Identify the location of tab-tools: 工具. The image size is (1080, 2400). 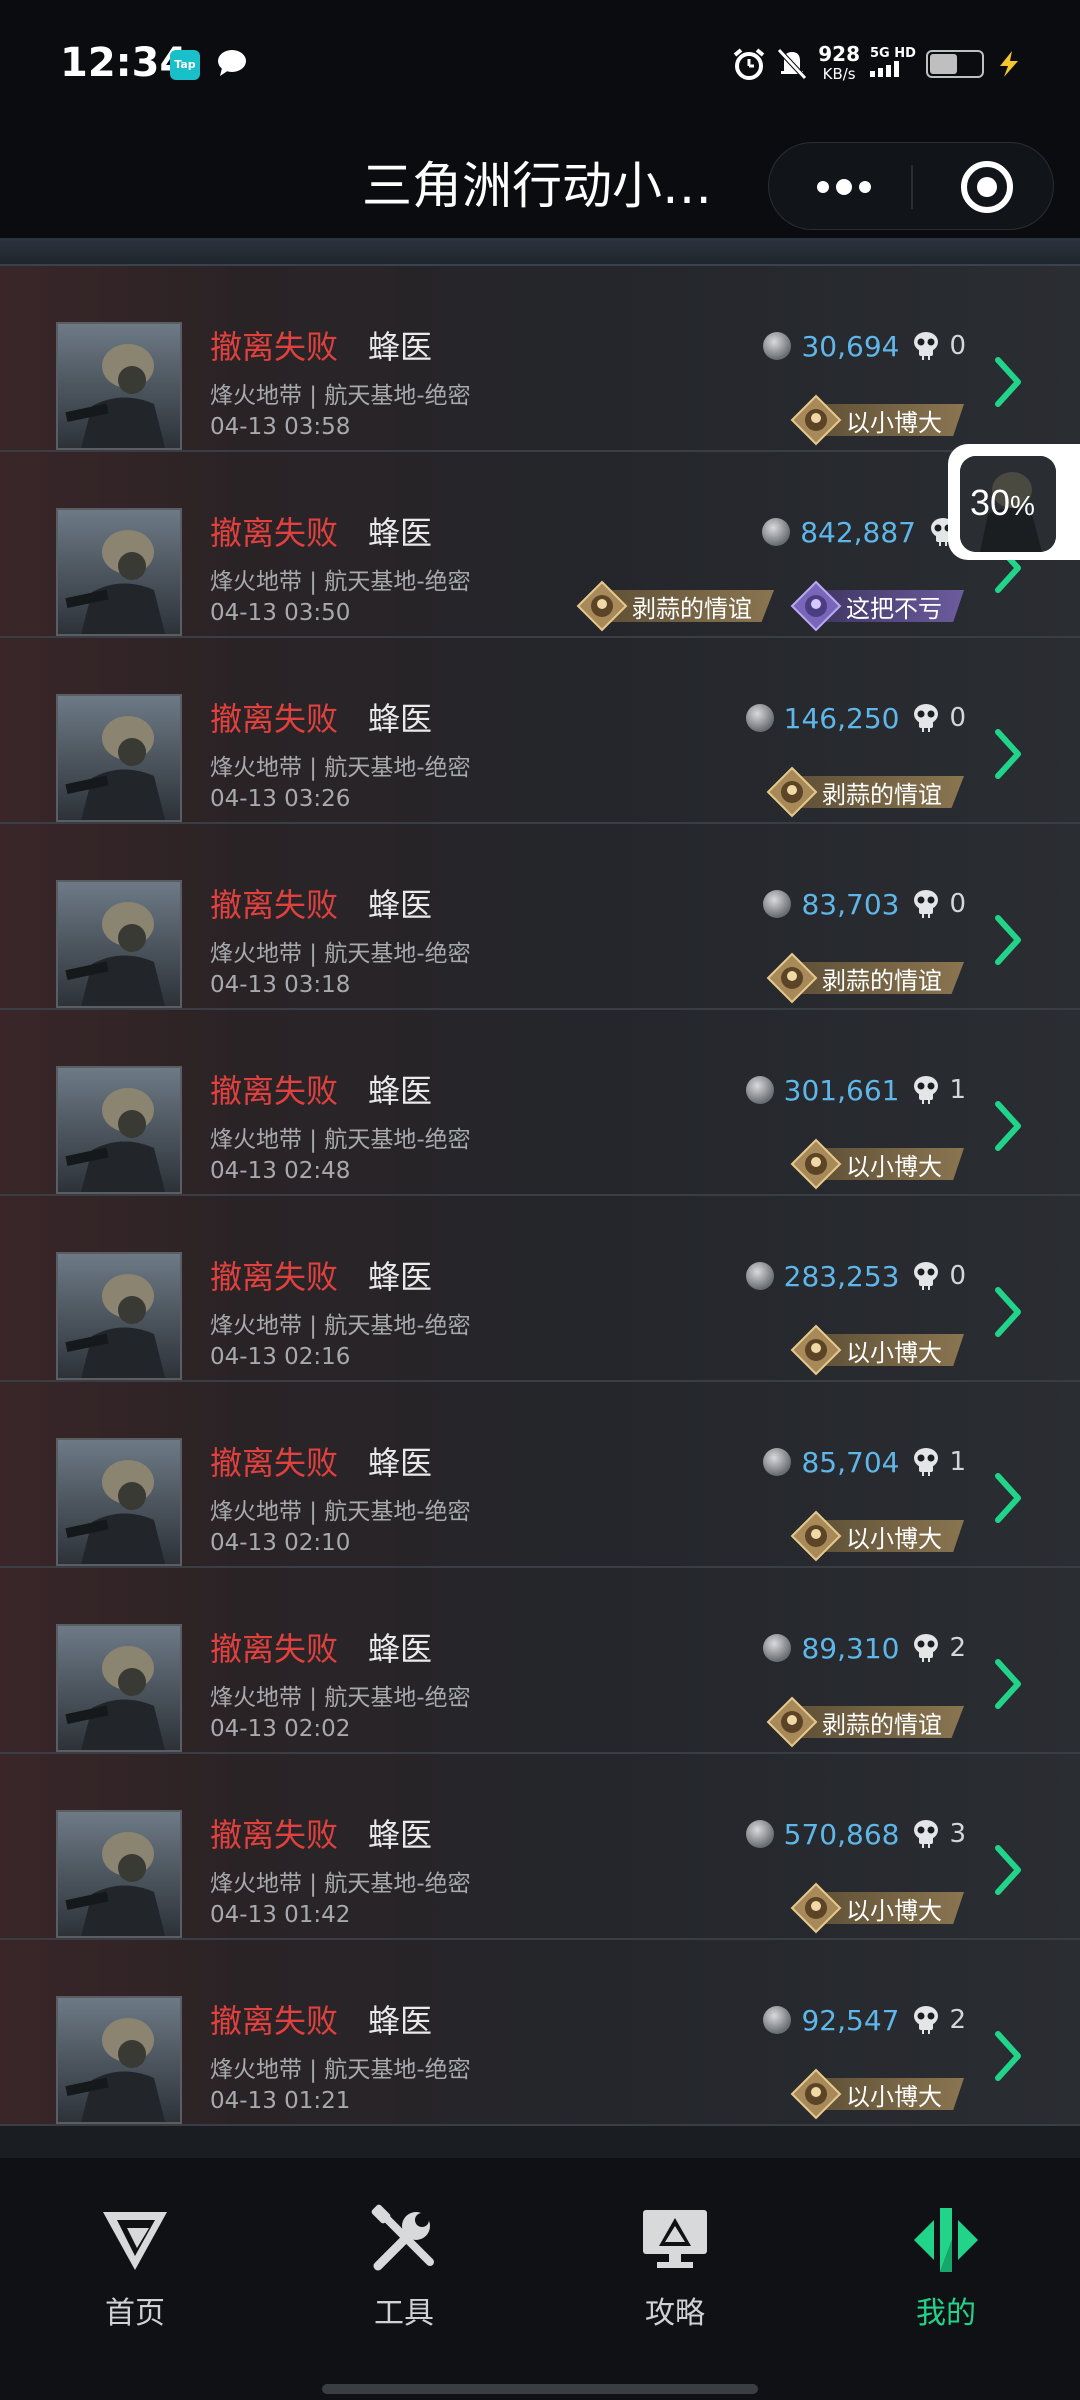
(404, 2274).